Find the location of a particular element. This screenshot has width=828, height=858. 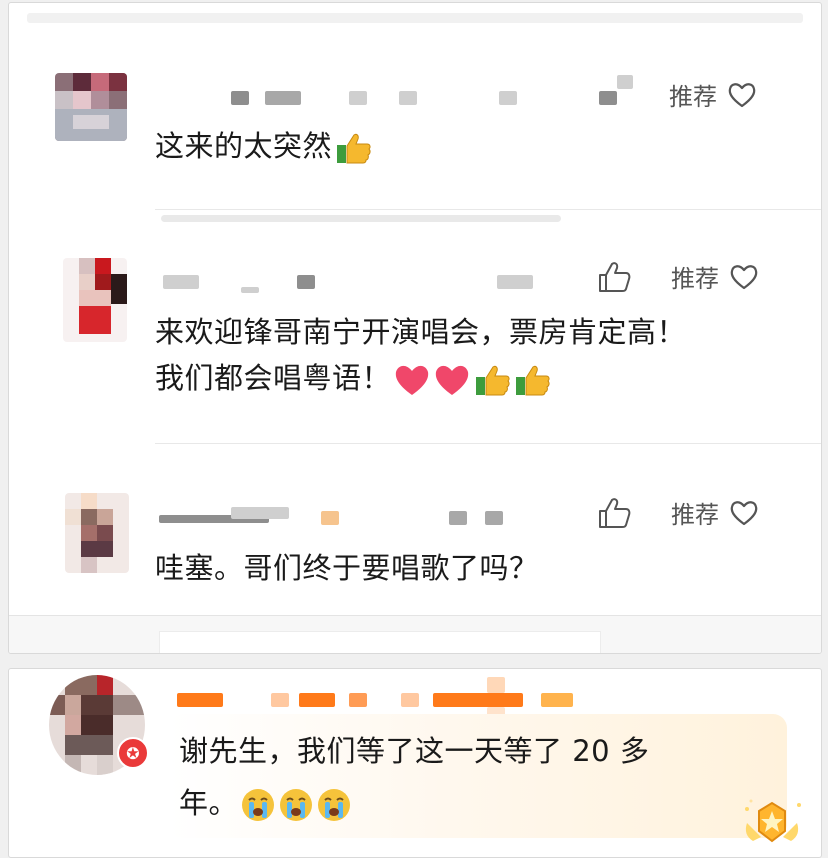

comment-text: 这来的太突然 is located at coordinates (263, 146).